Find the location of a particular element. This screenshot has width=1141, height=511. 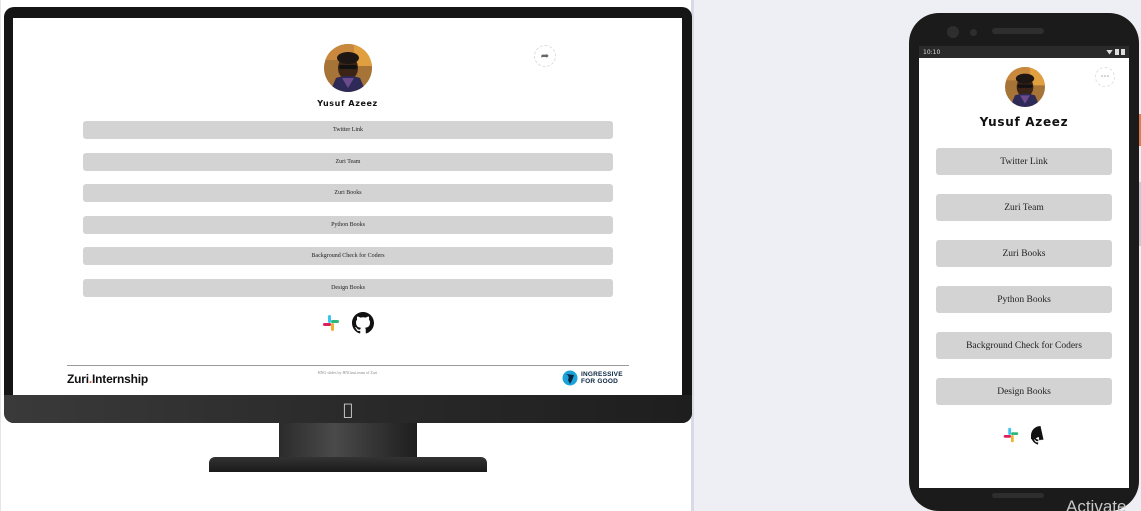

monitor-stand-base is located at coordinates (348, 464).